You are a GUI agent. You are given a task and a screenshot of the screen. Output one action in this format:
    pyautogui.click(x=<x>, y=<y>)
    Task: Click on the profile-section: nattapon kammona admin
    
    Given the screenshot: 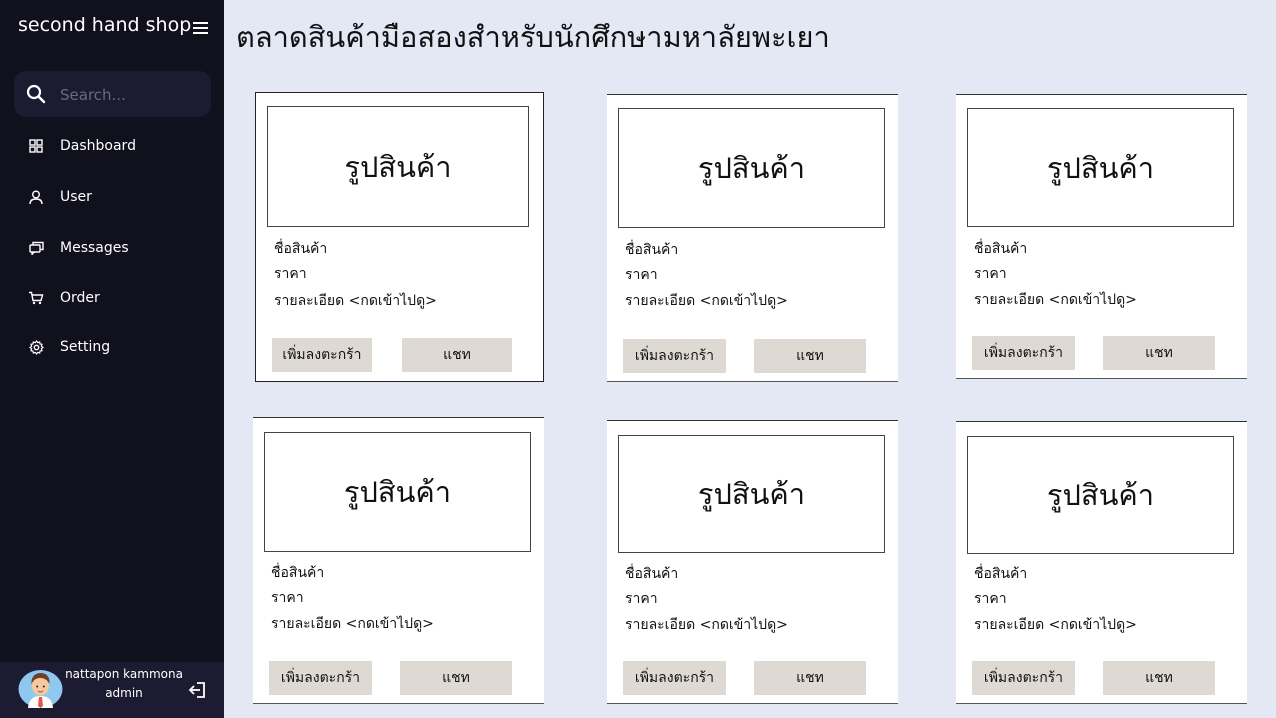 What is the action you would take?
    pyautogui.click(x=112, y=690)
    